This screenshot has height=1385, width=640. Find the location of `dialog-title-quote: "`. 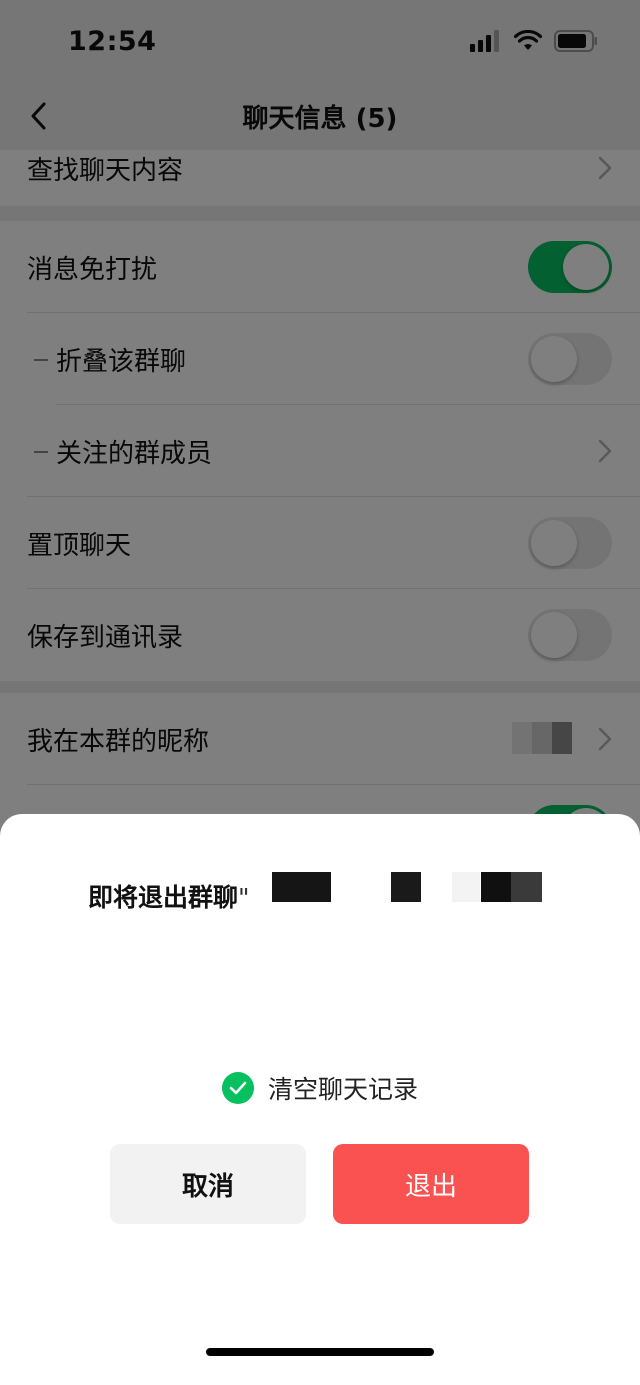

dialog-title-quote: " is located at coordinates (244, 897).